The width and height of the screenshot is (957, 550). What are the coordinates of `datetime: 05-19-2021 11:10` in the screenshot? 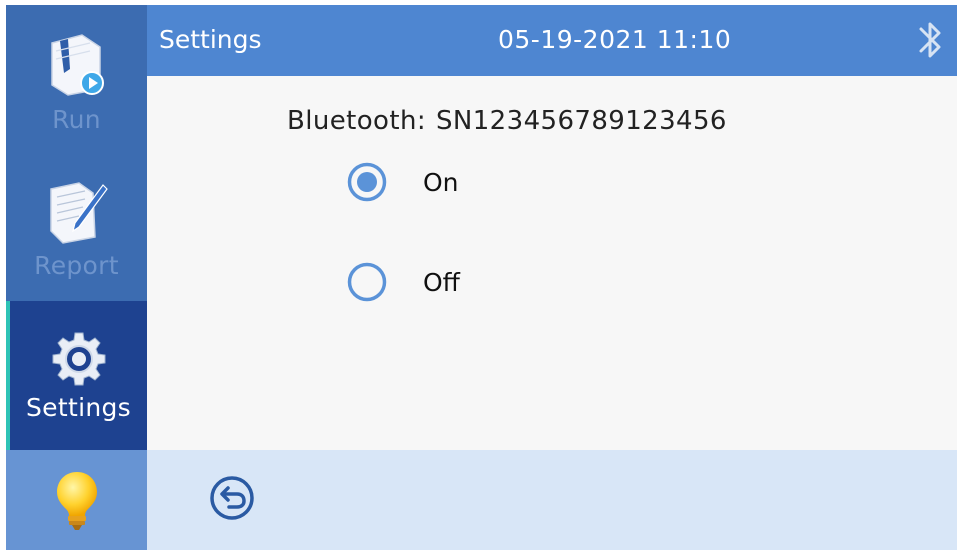 It's located at (615, 39).